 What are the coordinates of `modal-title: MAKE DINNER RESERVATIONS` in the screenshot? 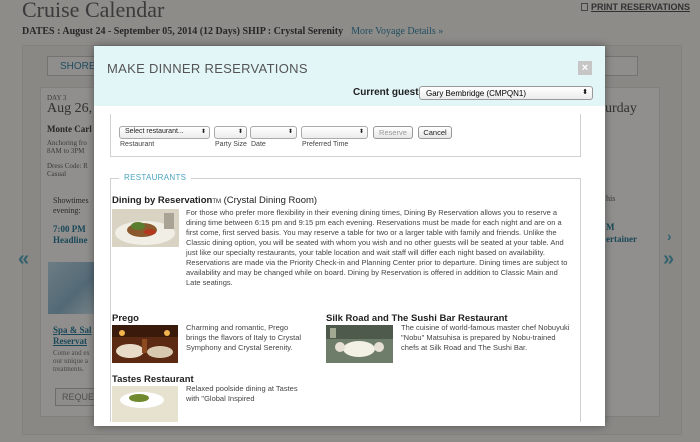 It's located at (207, 68).